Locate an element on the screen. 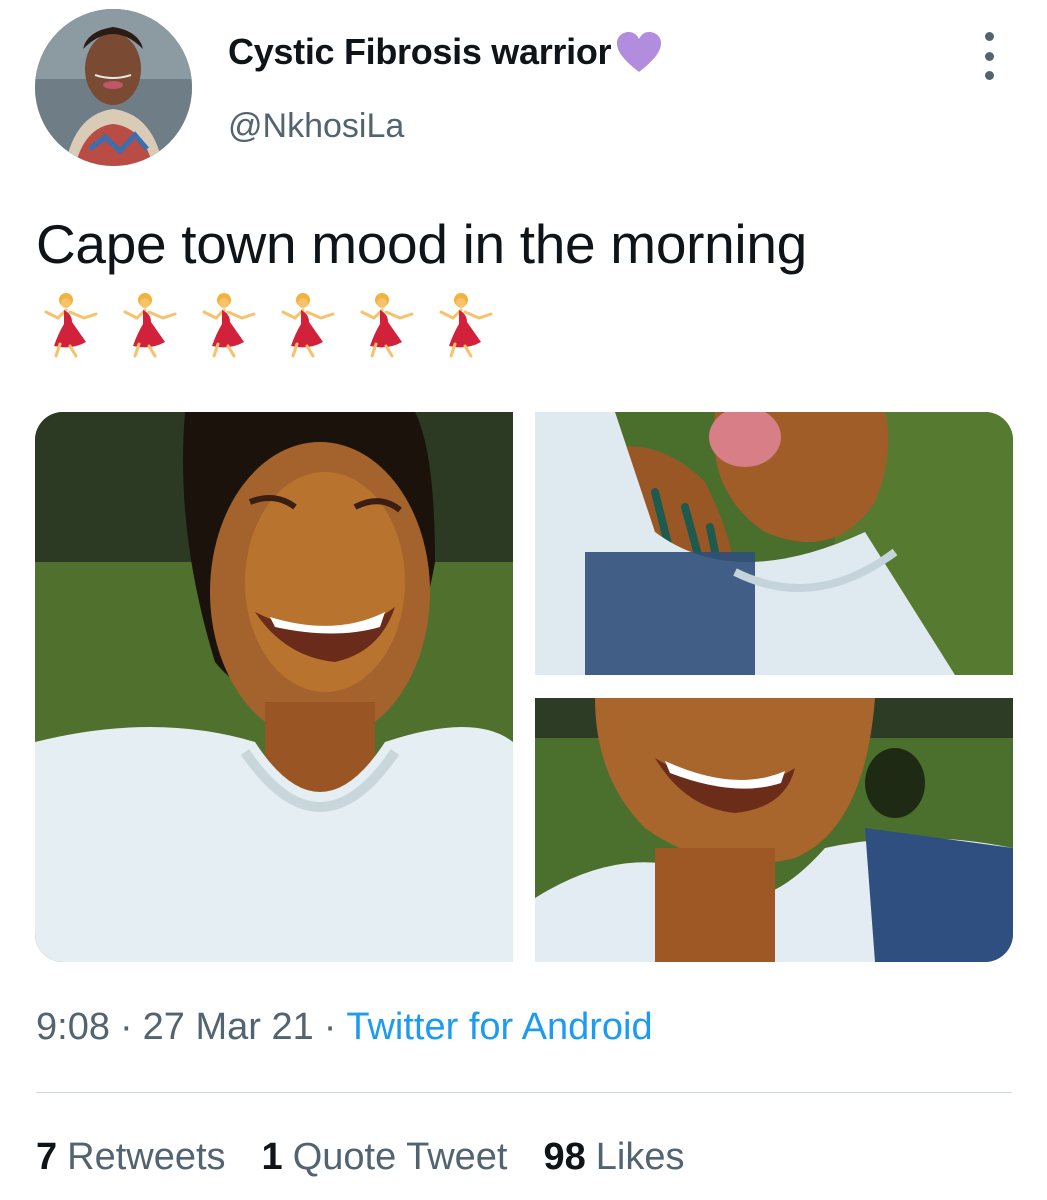 This screenshot has width=1047, height=1200. avatar is located at coordinates (113, 87).